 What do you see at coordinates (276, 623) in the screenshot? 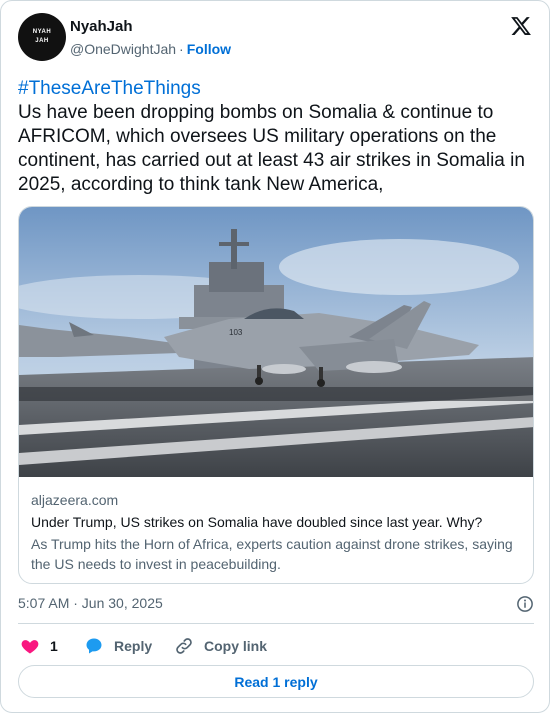
I see `divider` at bounding box center [276, 623].